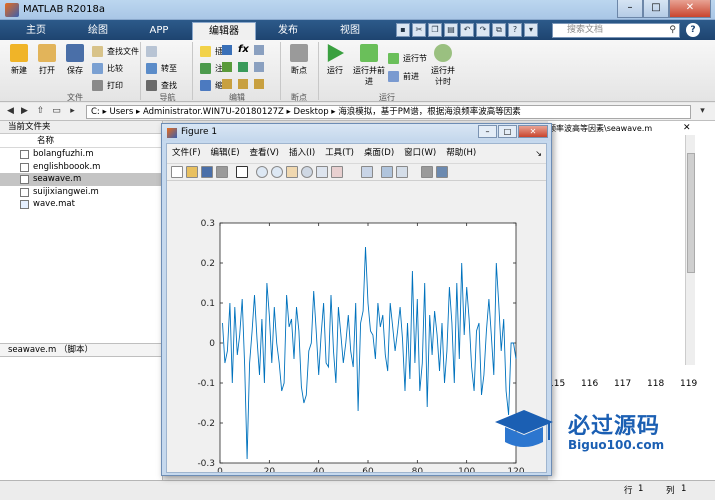 Image resolution: width=715 pixels, height=500 pixels. I want to click on file-row: wave.mat, so click(81, 204).